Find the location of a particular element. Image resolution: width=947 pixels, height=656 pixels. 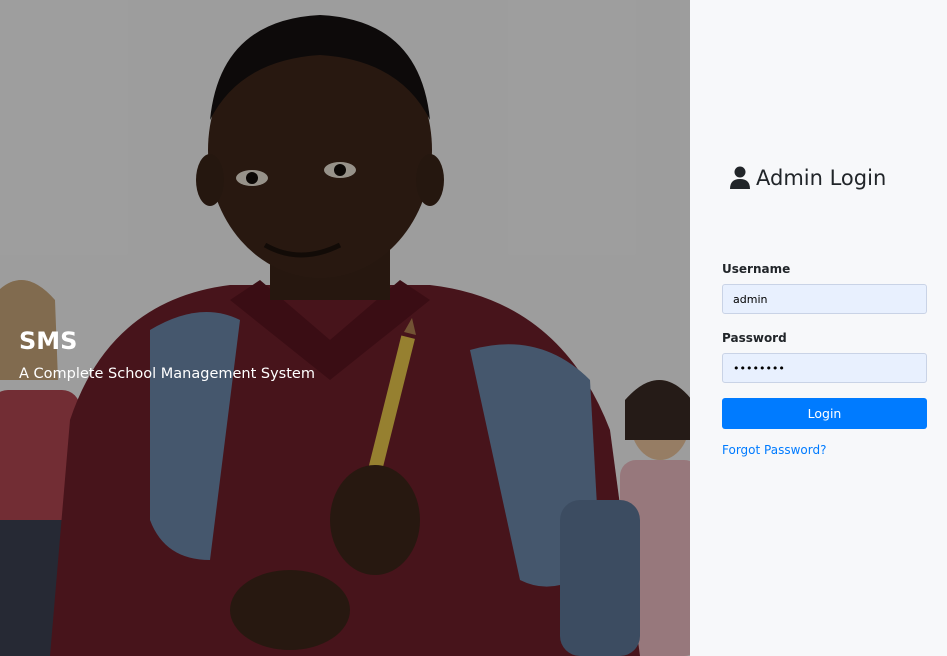

login-heading: Admin Login is located at coordinates (808, 178).